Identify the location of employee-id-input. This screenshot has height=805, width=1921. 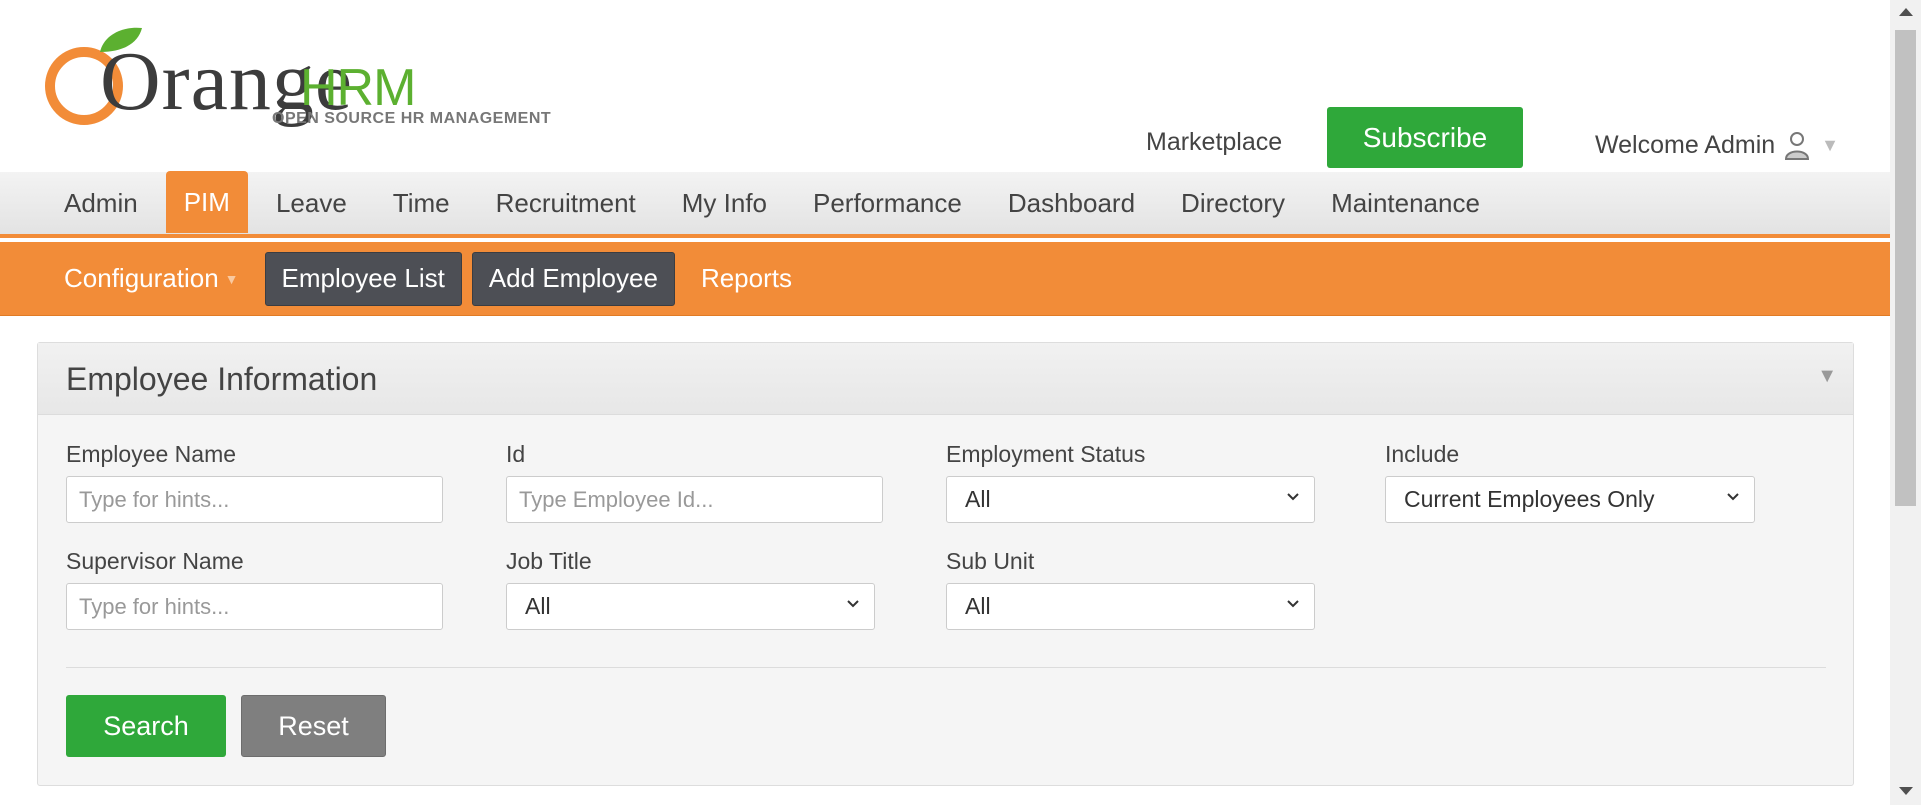
(694, 499).